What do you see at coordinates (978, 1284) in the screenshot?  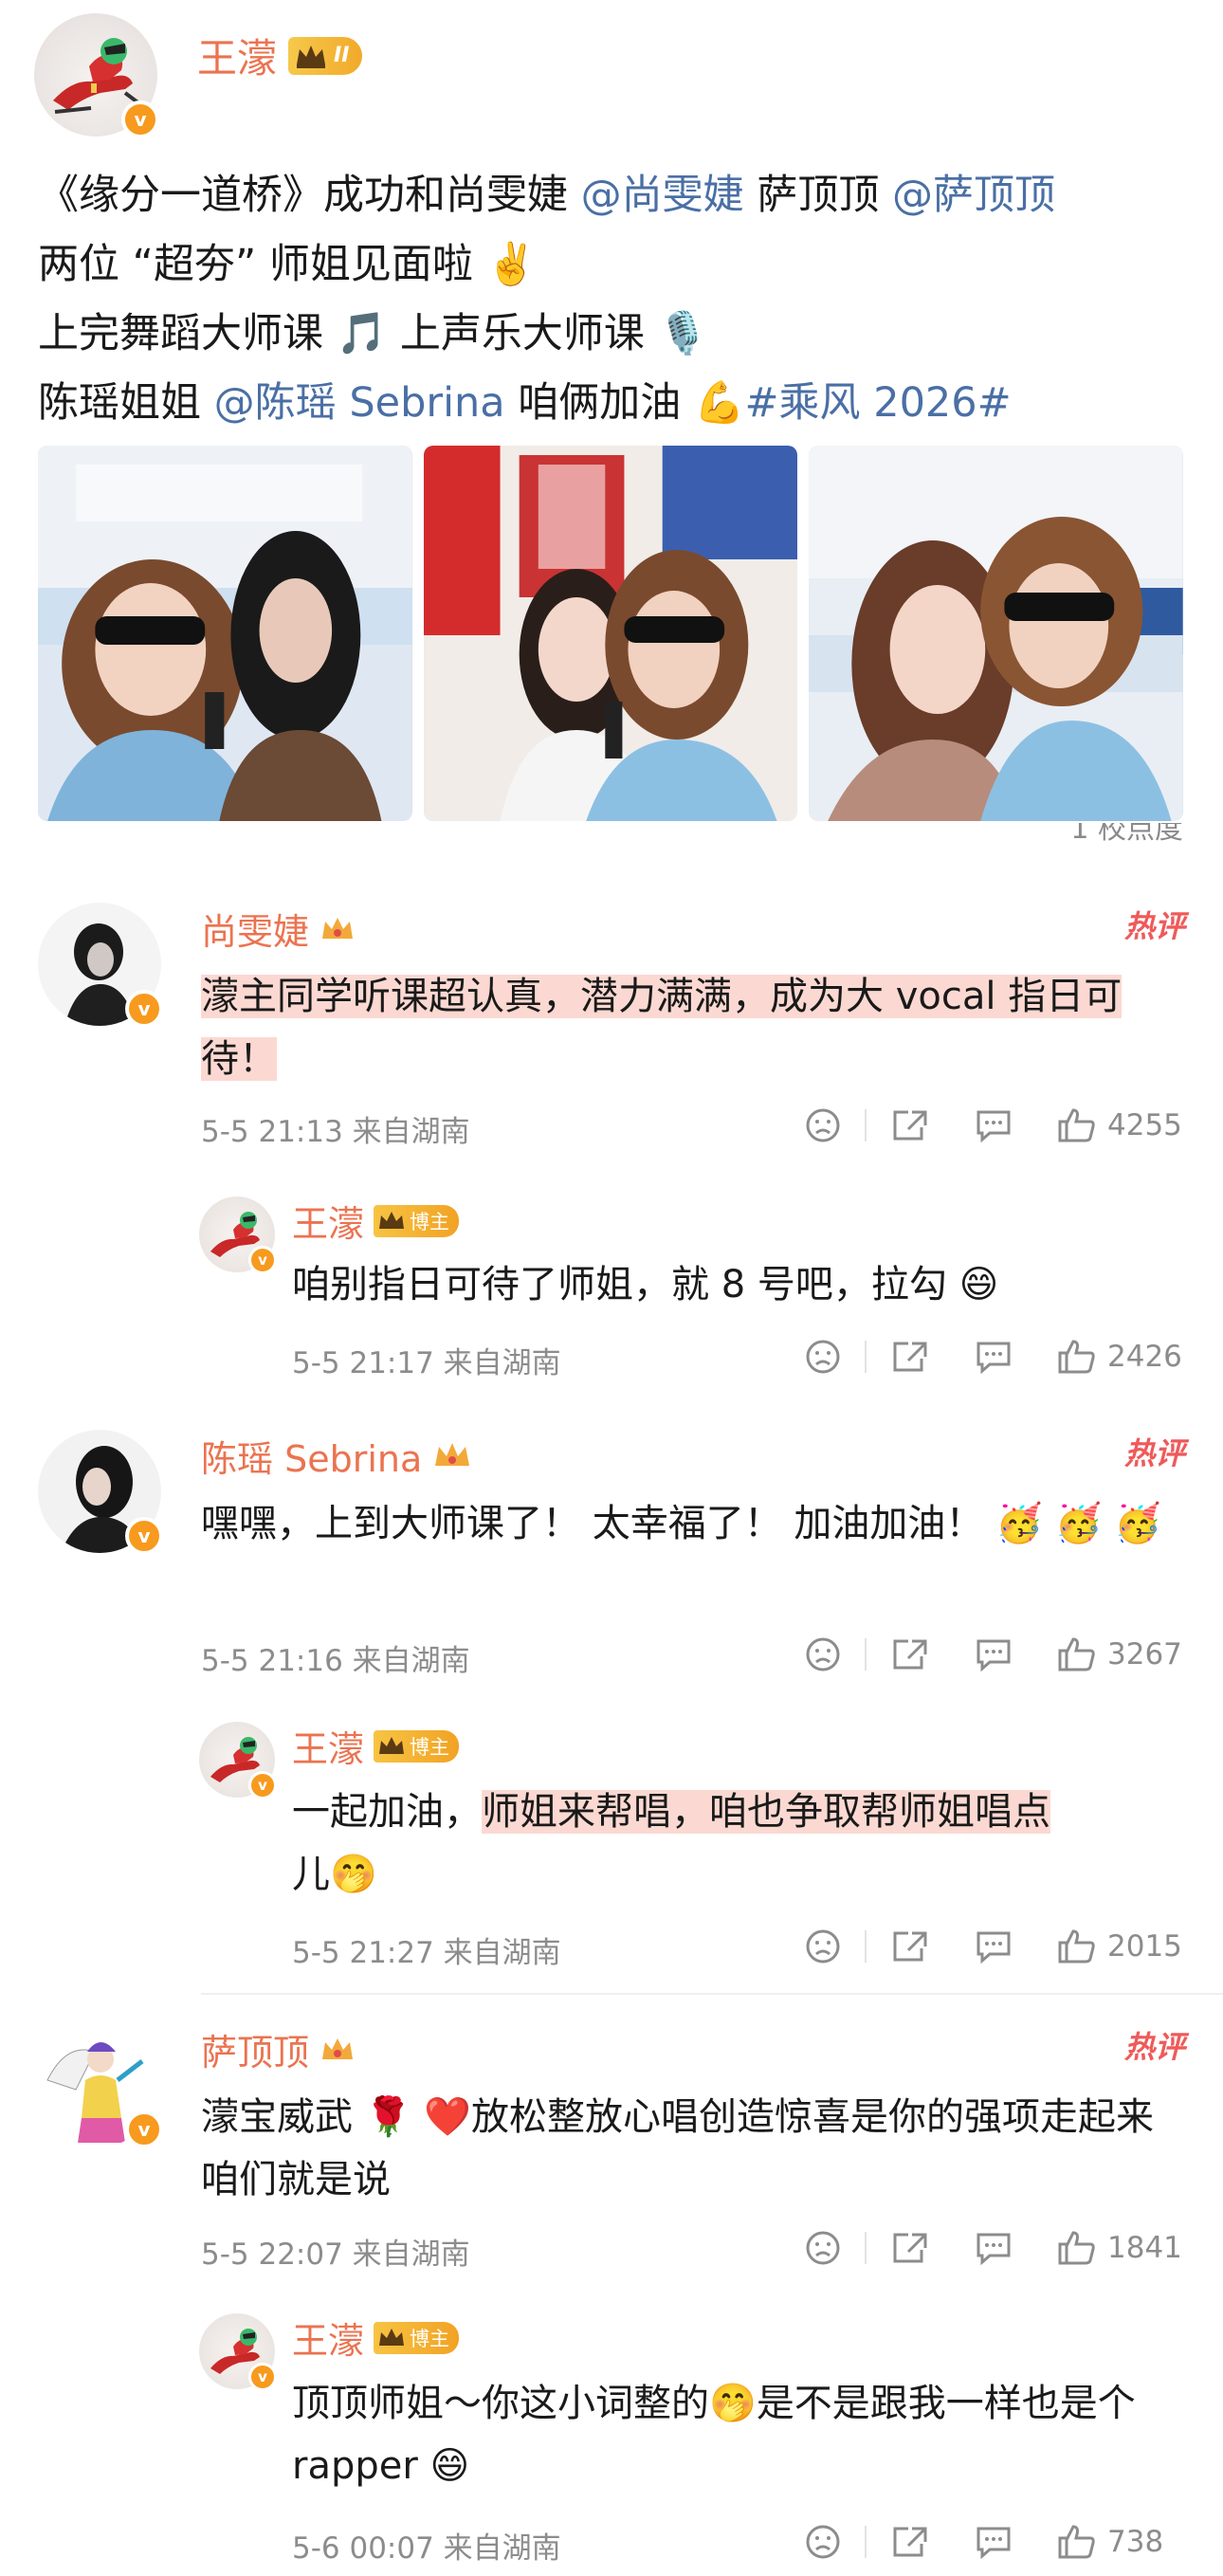 I see `laughing-emoji-icon: 😄` at bounding box center [978, 1284].